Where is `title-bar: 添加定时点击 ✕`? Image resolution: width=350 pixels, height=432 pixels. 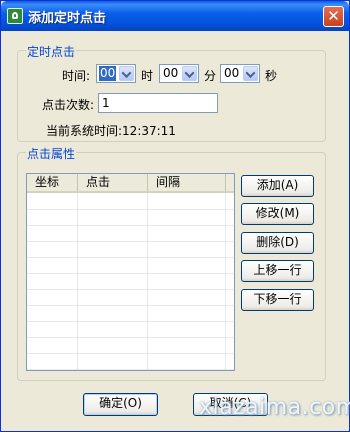 title-bar: 添加定时点击 ✕ is located at coordinates (175, 16).